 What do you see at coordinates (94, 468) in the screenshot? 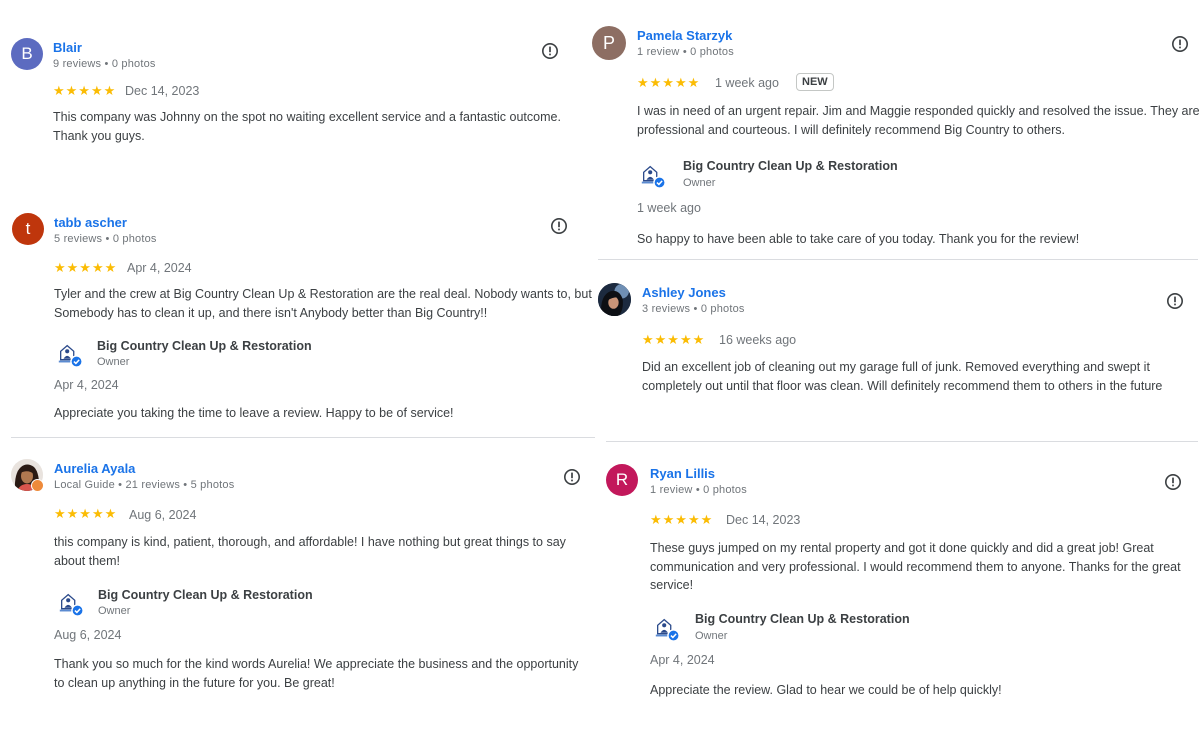
I see `reviewer-name: Aurelia Ayala` at bounding box center [94, 468].